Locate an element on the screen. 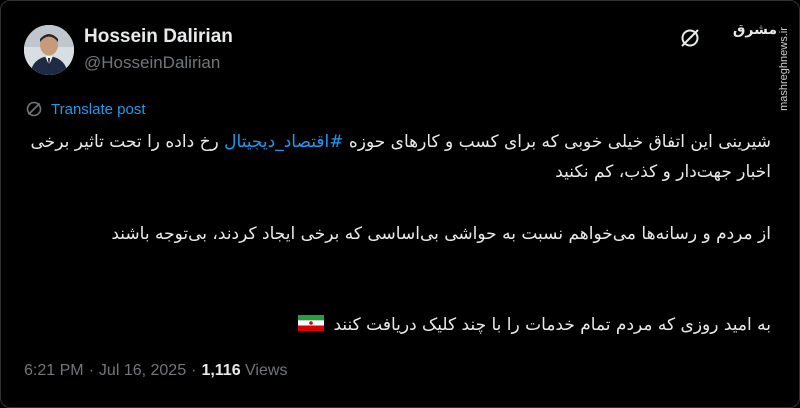 The width and height of the screenshot is (800, 408). watermark-logo-text: مشرق is located at coordinates (754, 29).